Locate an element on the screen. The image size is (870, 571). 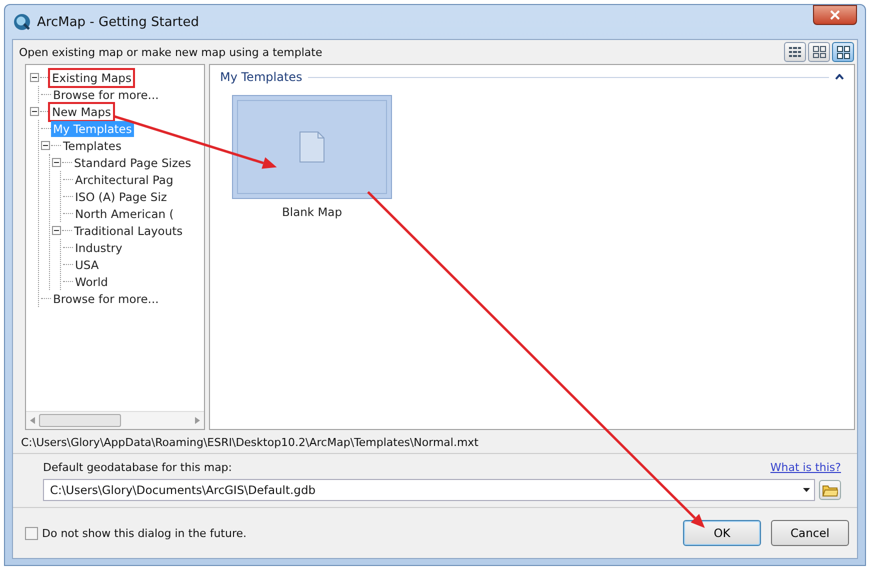
field-label: Default geodatabase for this map: is located at coordinates (137, 467).